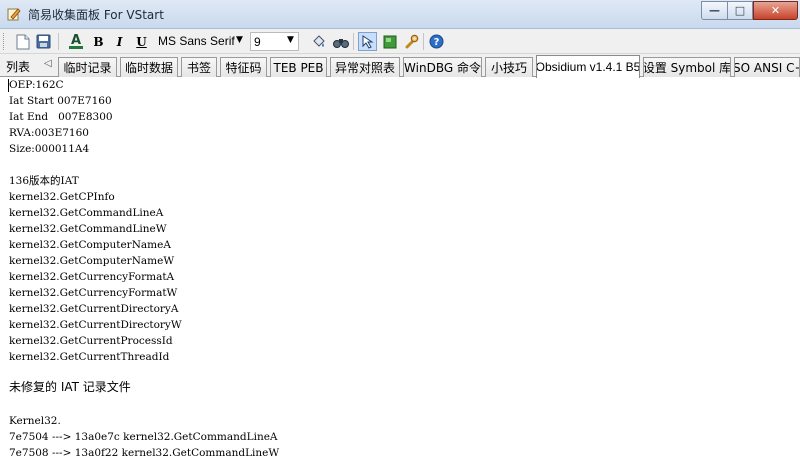  I want to click on underline-button: U, so click(141, 41).